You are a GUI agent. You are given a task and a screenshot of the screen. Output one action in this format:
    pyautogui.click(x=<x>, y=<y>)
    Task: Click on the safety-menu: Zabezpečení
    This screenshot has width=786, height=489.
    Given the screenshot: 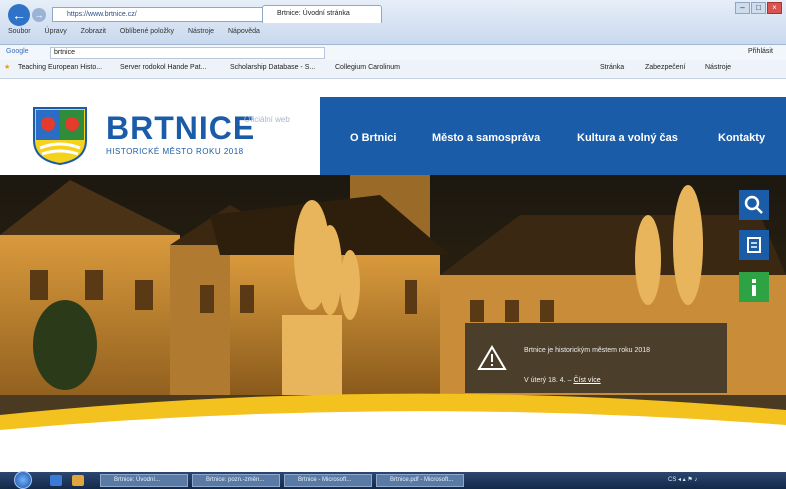 What is the action you would take?
    pyautogui.click(x=665, y=67)
    